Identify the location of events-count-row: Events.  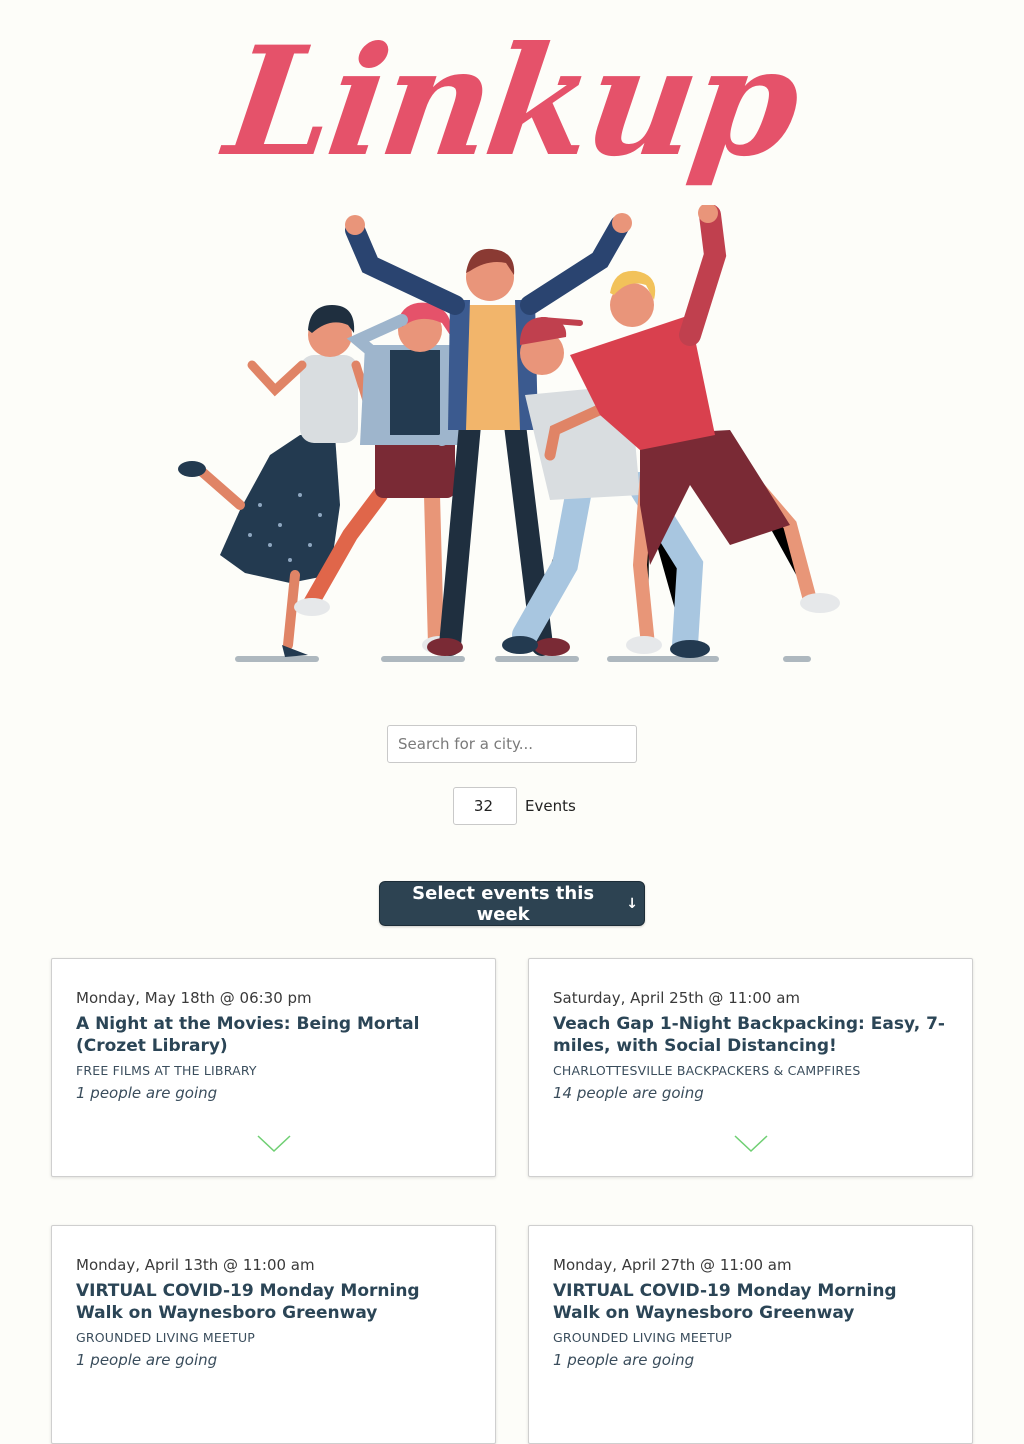
(514, 806).